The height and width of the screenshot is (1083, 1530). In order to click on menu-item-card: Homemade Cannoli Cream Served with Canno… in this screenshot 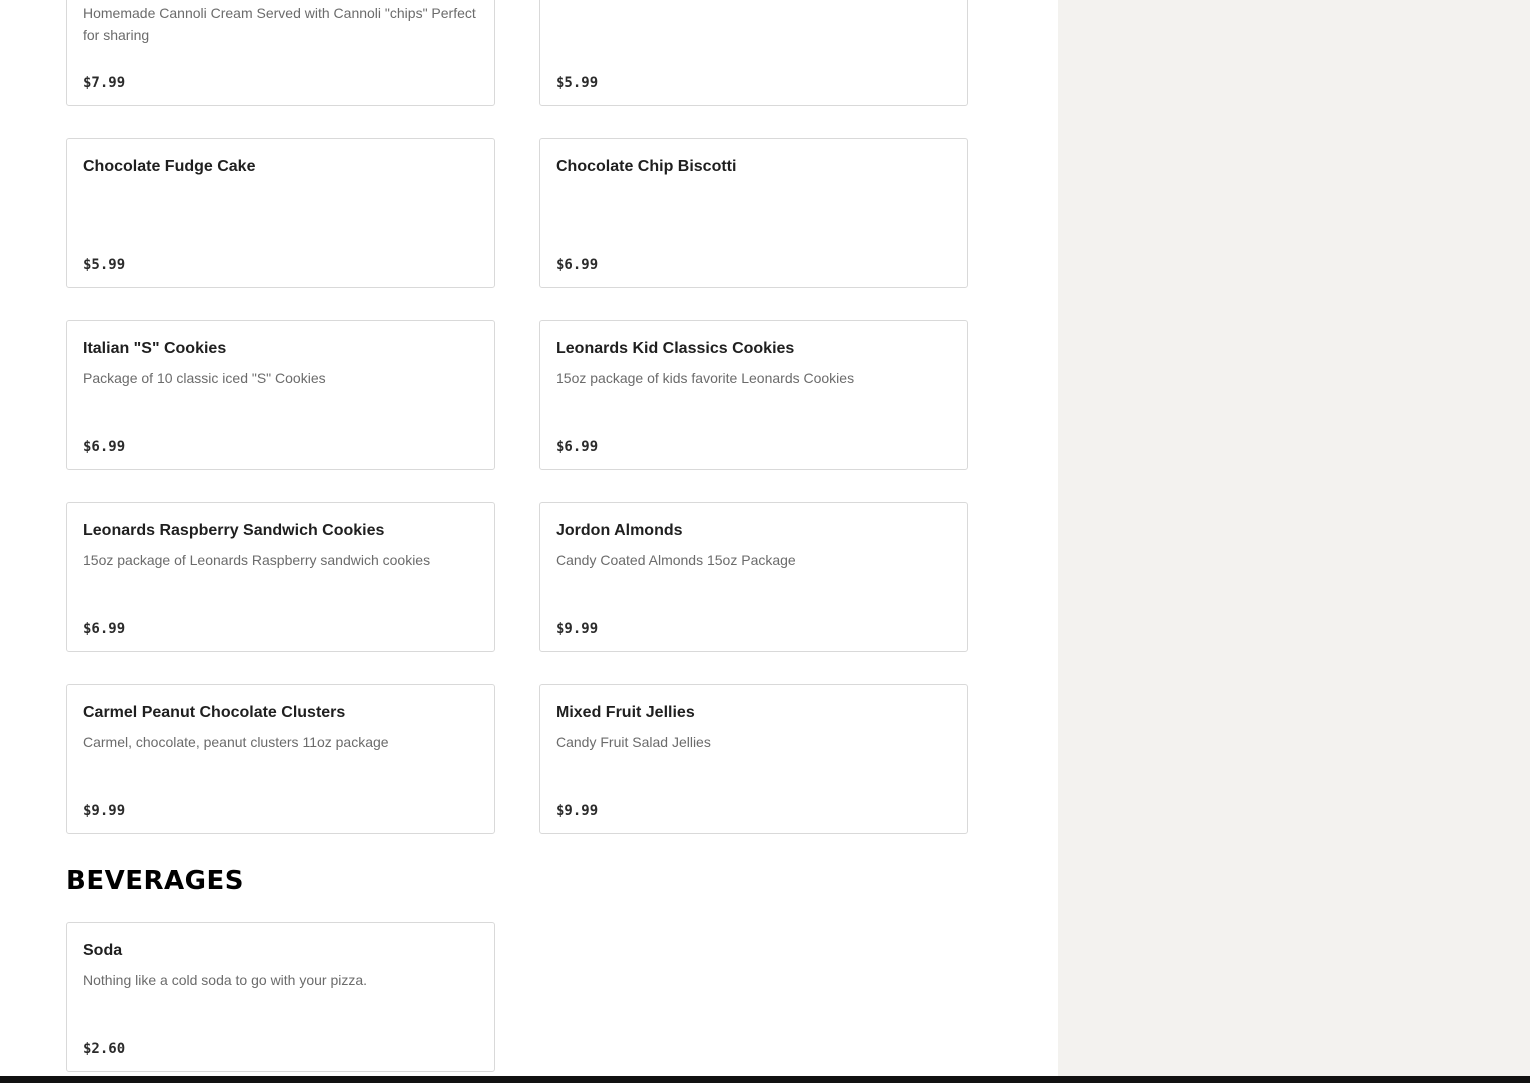, I will do `click(280, 53)`.